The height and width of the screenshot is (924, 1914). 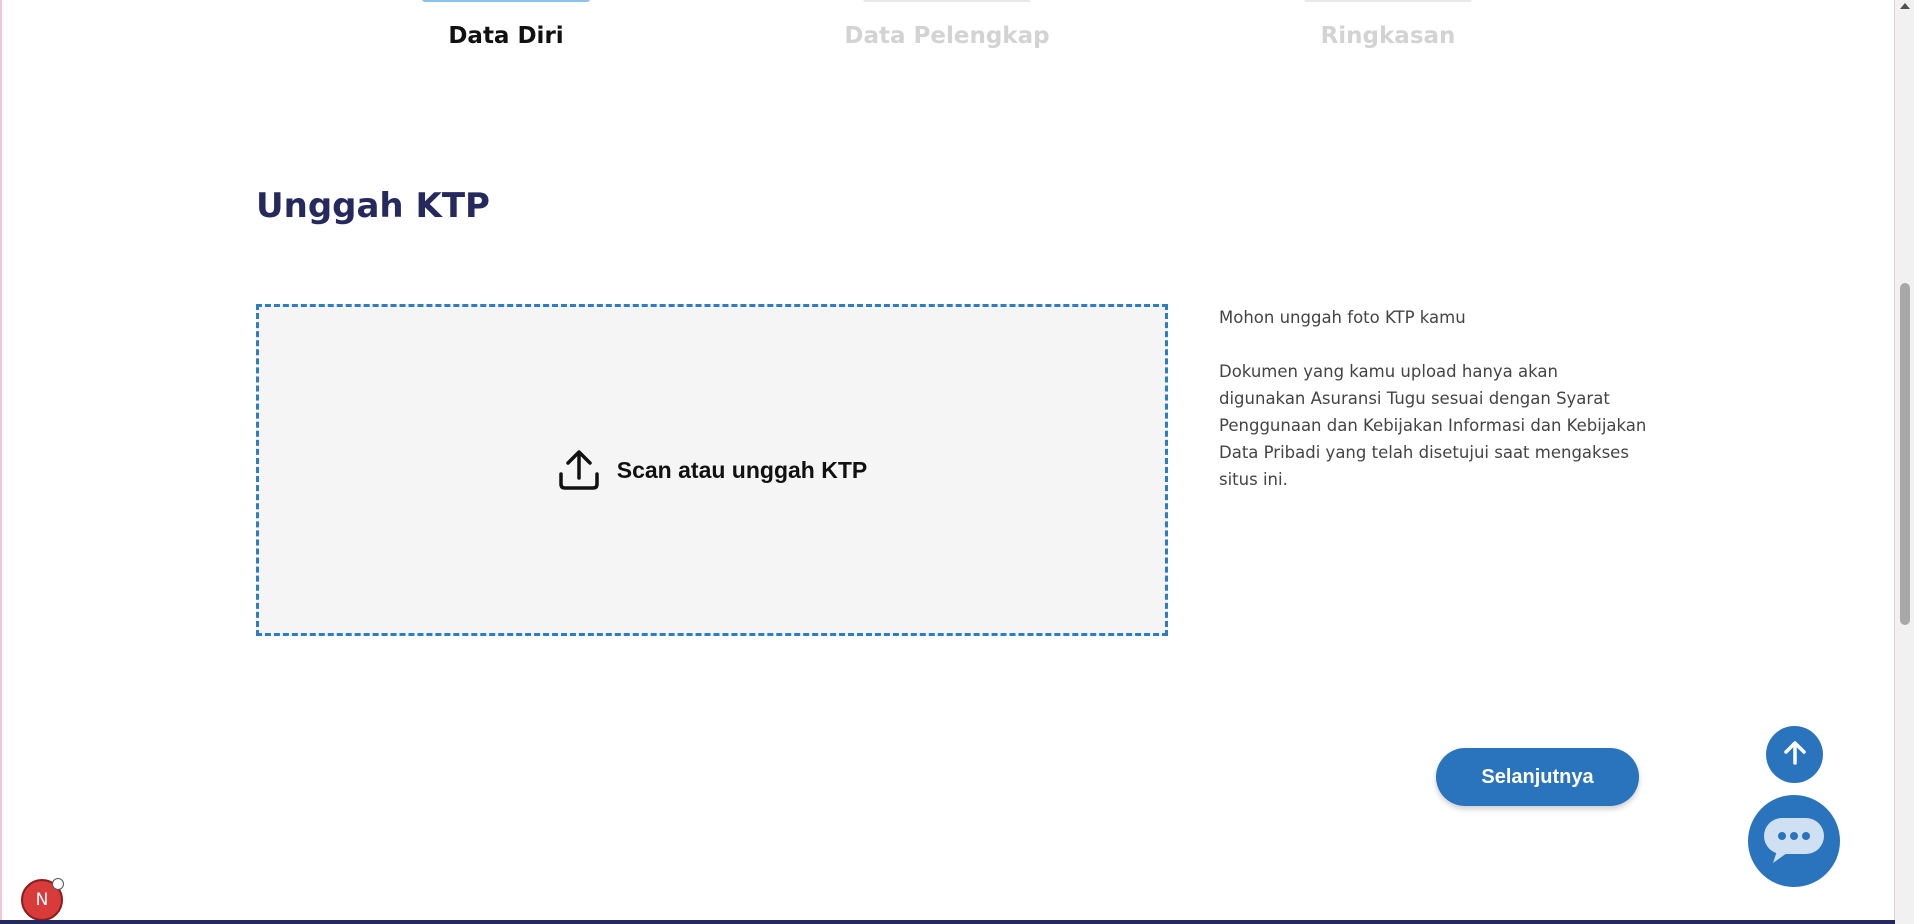 I want to click on page-border-left, so click(x=1, y=462).